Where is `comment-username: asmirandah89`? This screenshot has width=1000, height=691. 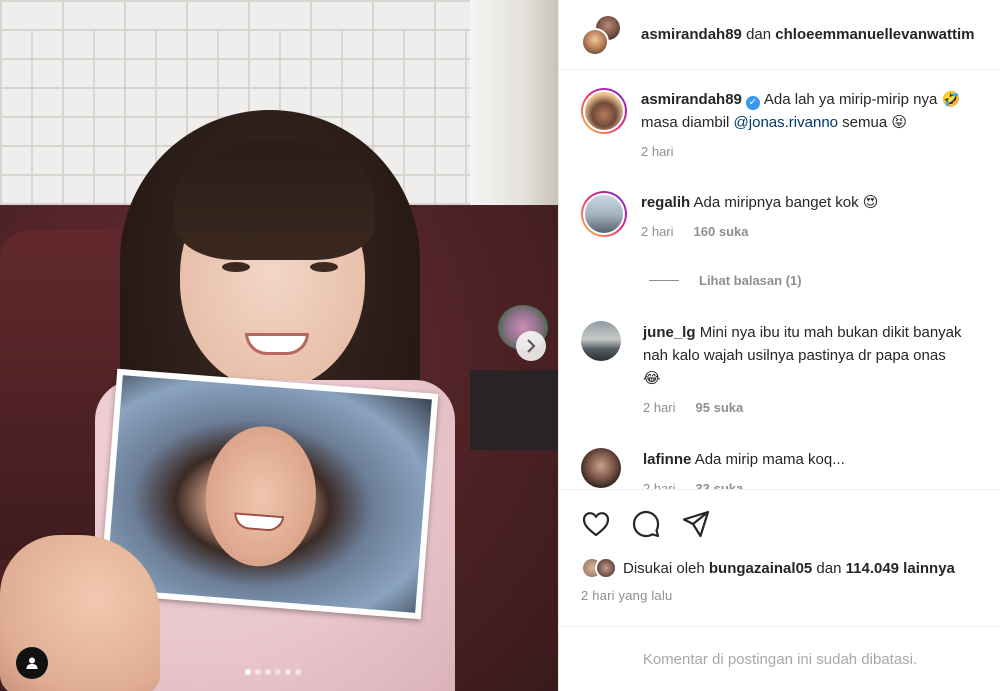
comment-username: asmirandah89 is located at coordinates (691, 99).